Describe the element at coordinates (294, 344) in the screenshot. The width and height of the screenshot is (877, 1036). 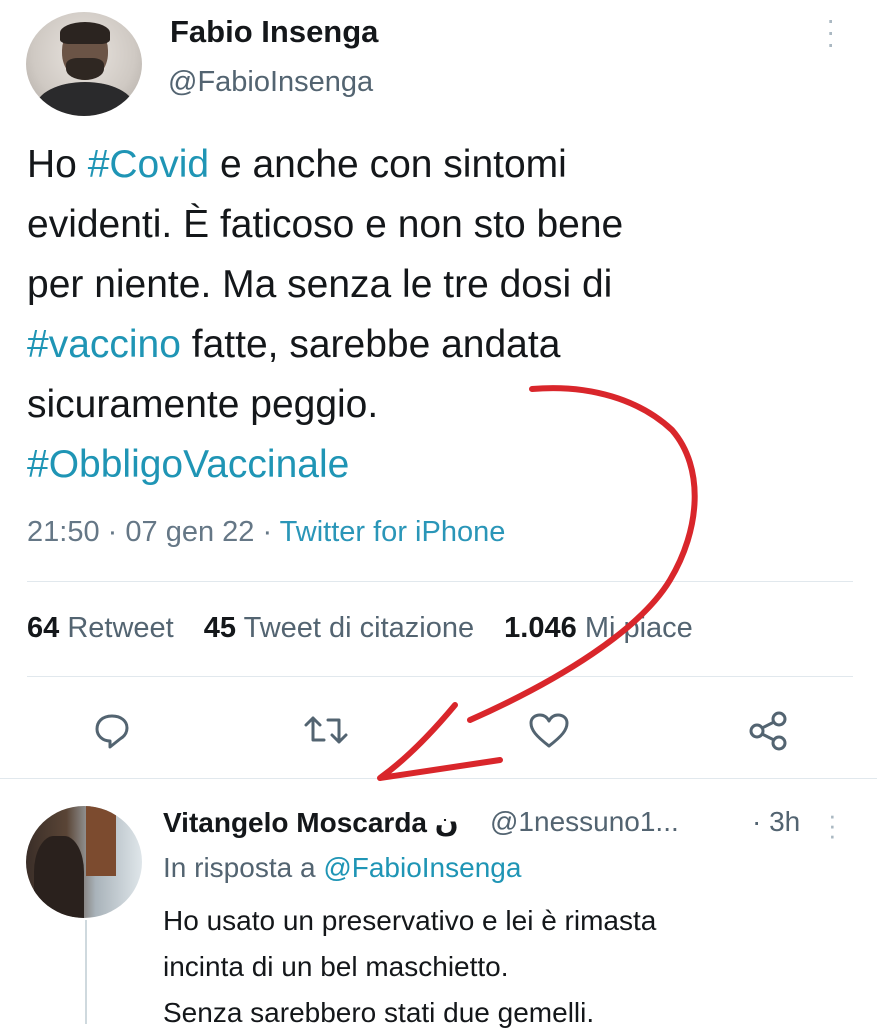
I see `tweet-line: #vaccino fatte, sarebbe andata` at that location.